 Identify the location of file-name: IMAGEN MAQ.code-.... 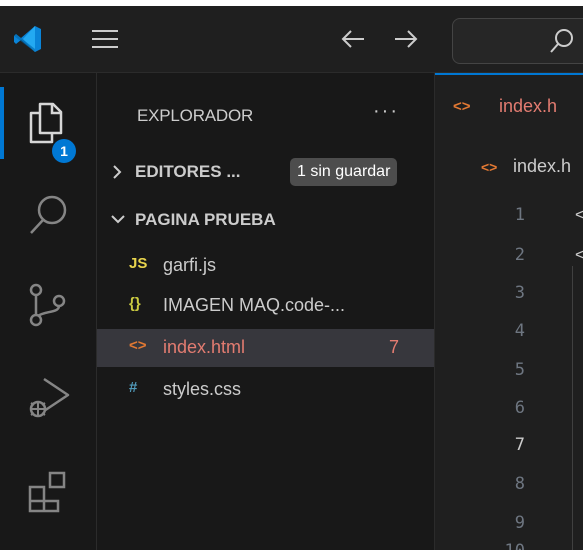
(254, 305).